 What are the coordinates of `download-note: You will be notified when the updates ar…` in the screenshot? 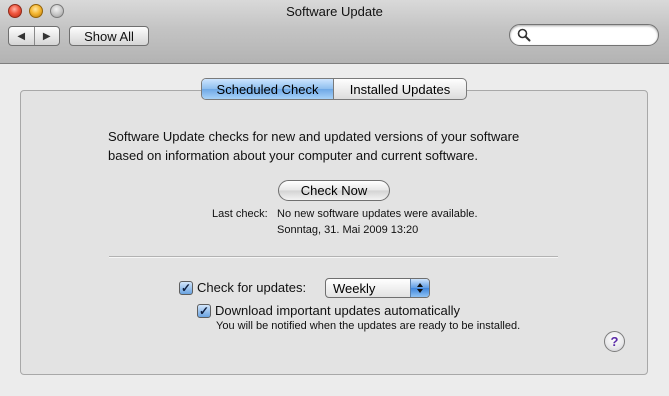 It's located at (368, 326).